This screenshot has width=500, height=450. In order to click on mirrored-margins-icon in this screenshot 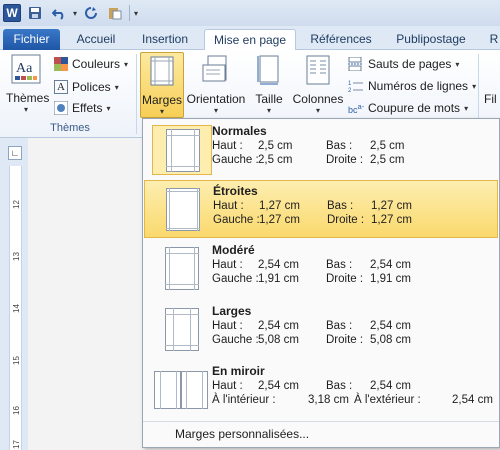, I will do `click(182, 390)`.